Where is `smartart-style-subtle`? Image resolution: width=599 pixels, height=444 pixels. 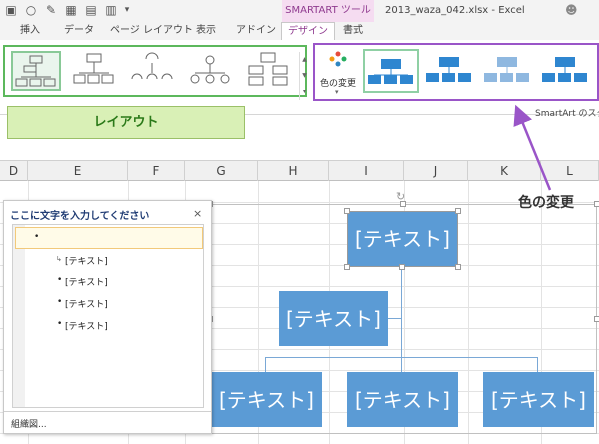 smartart-style-subtle is located at coordinates (509, 71).